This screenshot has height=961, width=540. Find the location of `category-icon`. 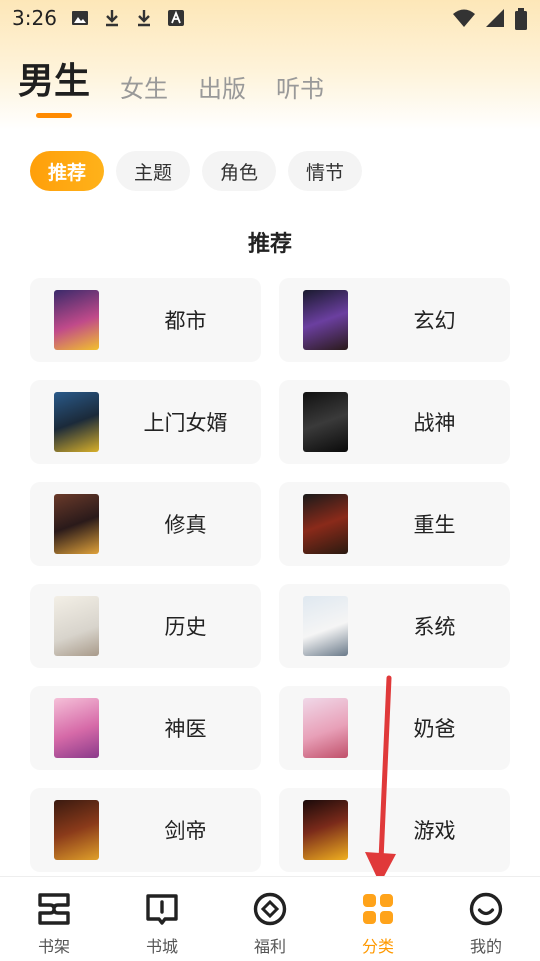

category-icon is located at coordinates (378, 909).